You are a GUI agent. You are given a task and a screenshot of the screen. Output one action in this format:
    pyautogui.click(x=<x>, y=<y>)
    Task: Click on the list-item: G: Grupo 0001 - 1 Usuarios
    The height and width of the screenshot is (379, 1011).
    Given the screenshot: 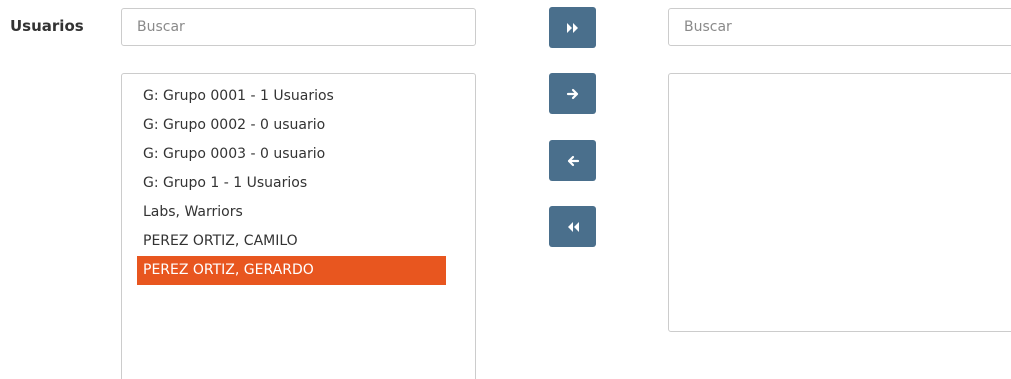 What is the action you would take?
    pyautogui.click(x=291, y=96)
    